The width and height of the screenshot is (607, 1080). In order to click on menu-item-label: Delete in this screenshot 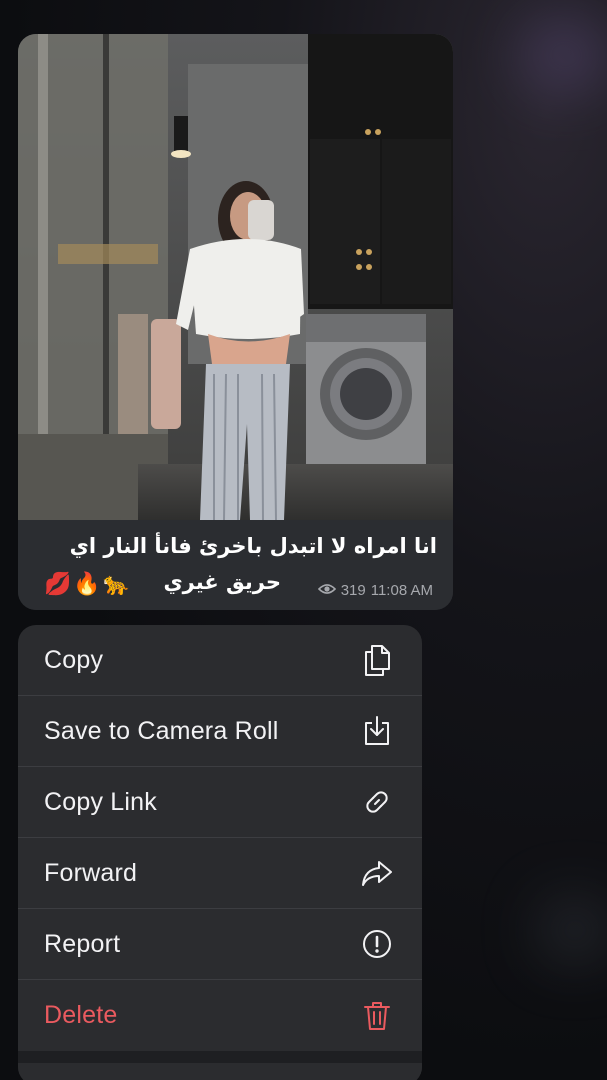, I will do `click(81, 1015)`.